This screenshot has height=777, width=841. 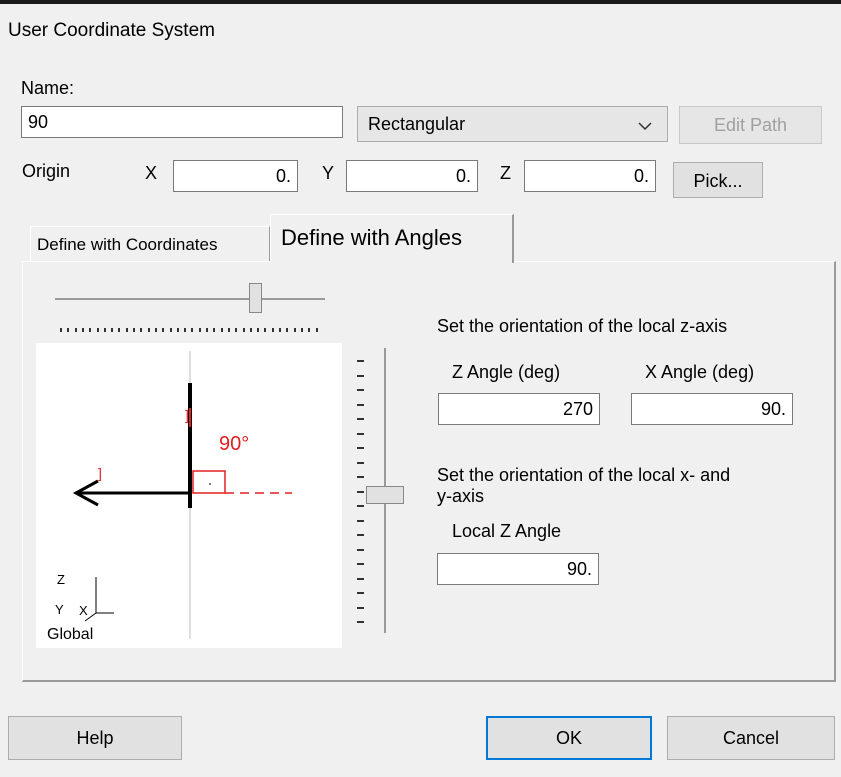 I want to click on x-angle-label: X Angle (deg), so click(x=700, y=372).